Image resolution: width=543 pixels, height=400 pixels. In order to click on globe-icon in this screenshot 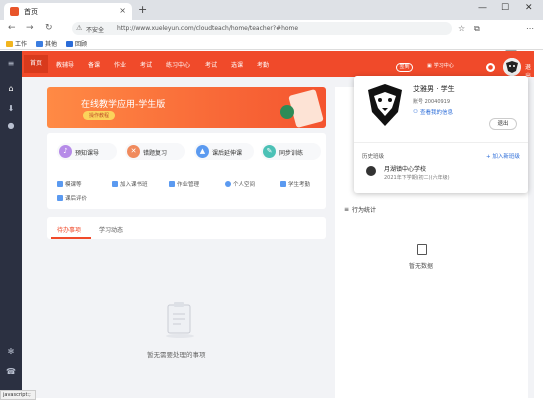, I will do `click(39, 43)`.